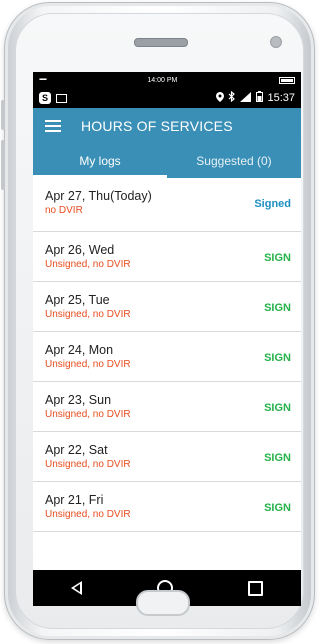  Describe the element at coordinates (43, 80) in the screenshot. I see `signal-icon: ▪▪▪▪▪▪` at that location.